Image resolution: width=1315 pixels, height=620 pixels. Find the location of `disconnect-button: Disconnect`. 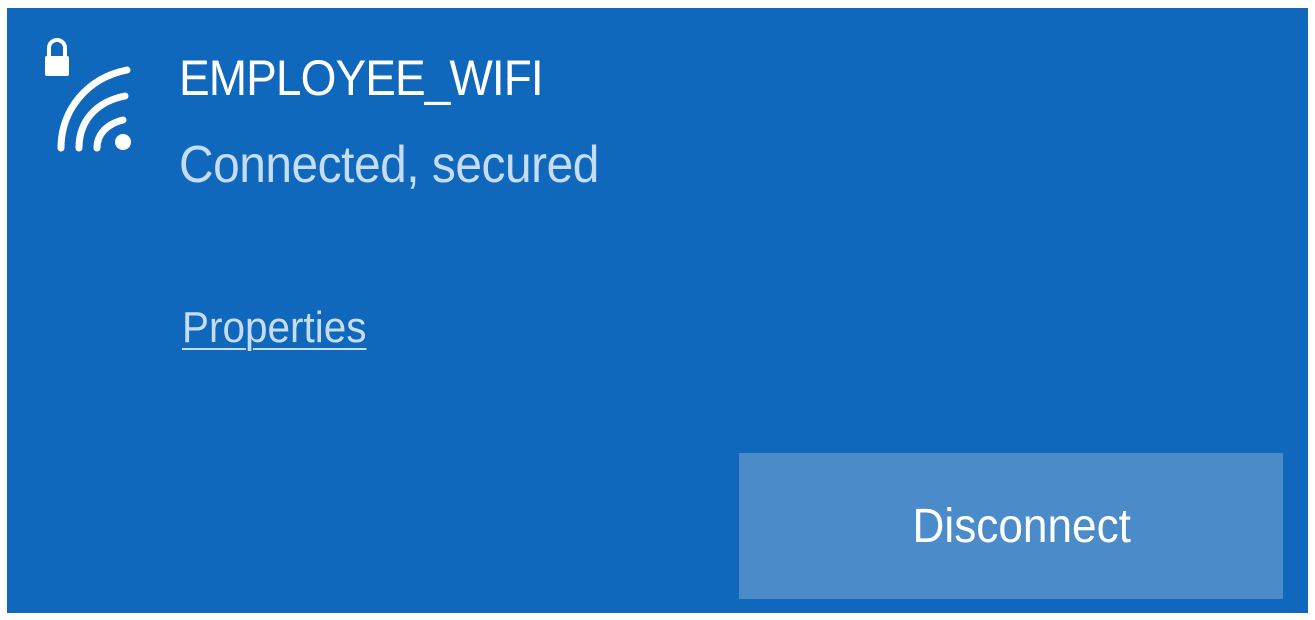

disconnect-button: Disconnect is located at coordinates (1011, 526).